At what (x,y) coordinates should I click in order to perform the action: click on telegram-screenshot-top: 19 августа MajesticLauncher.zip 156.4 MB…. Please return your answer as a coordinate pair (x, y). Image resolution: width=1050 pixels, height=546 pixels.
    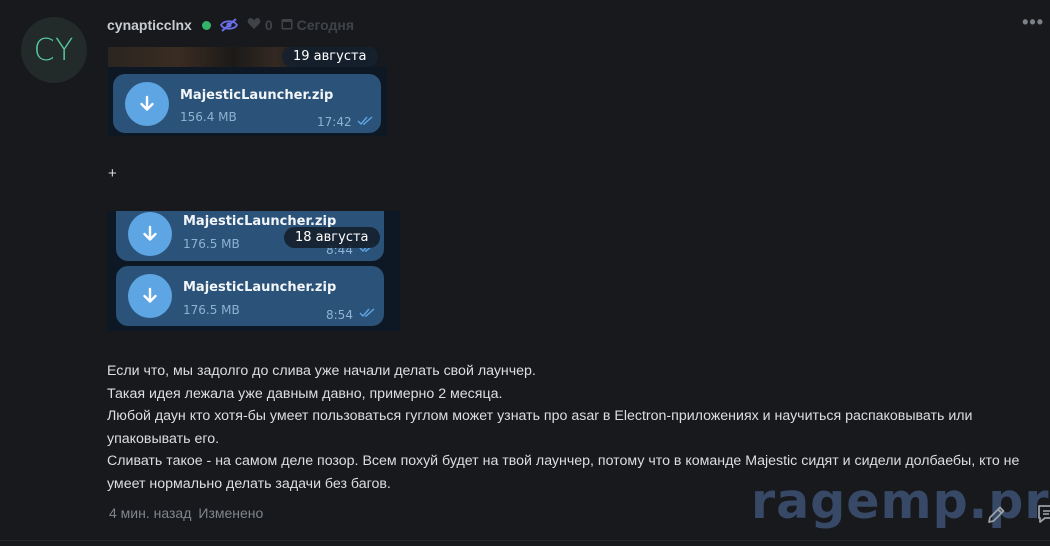
    Looking at the image, I should click on (247, 91).